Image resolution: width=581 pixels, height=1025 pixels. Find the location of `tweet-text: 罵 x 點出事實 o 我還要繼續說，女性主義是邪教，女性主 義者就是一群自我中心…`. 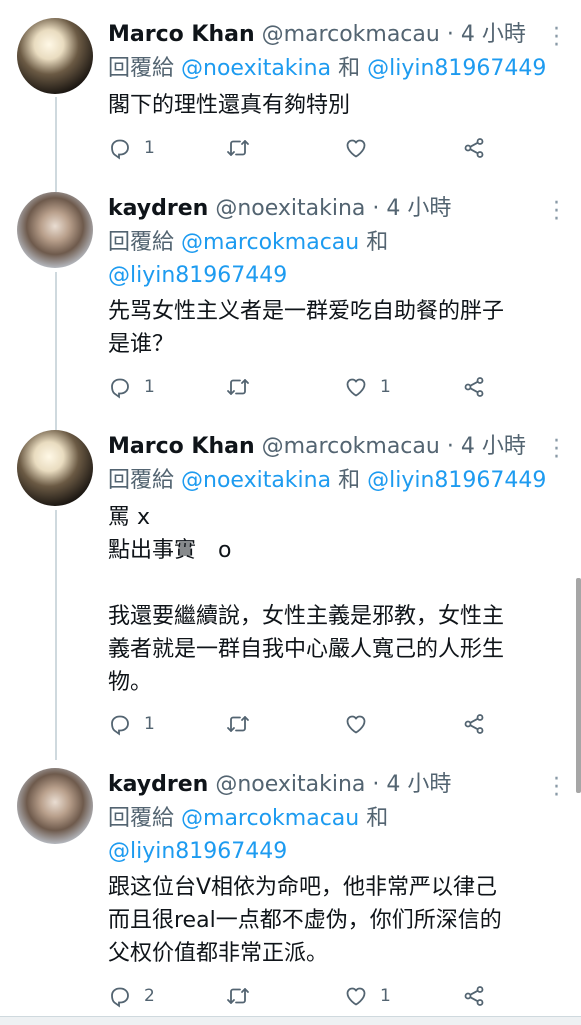

tweet-text: 罵 x 點出事實 o 我還要繼續說，女性主義是邪教，女性主 義者就是一群自我中心… is located at coordinates (306, 600).